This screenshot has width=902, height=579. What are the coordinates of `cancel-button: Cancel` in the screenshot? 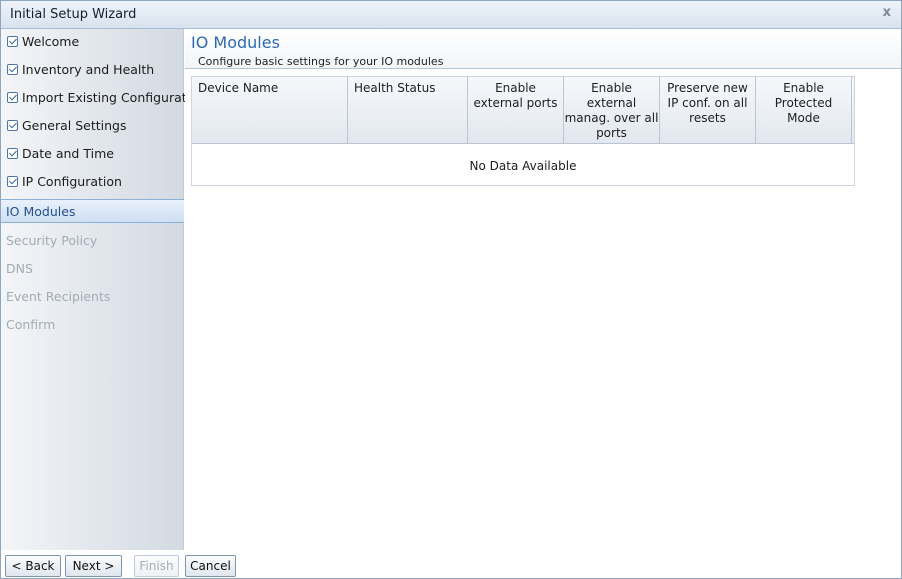 It's located at (210, 566).